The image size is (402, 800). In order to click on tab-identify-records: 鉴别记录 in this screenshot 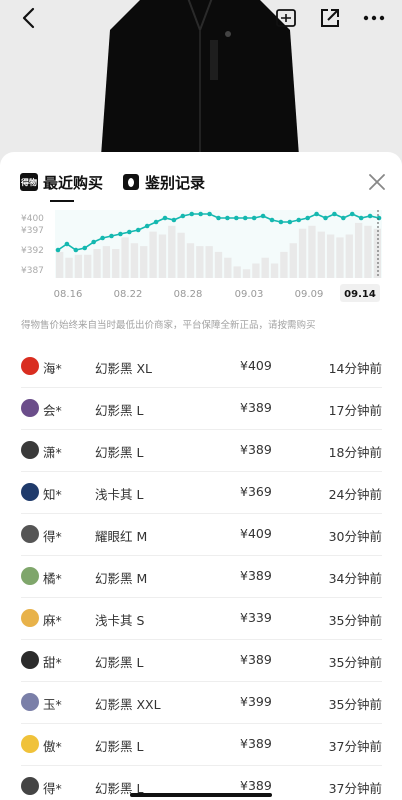, I will do `click(163, 182)`.